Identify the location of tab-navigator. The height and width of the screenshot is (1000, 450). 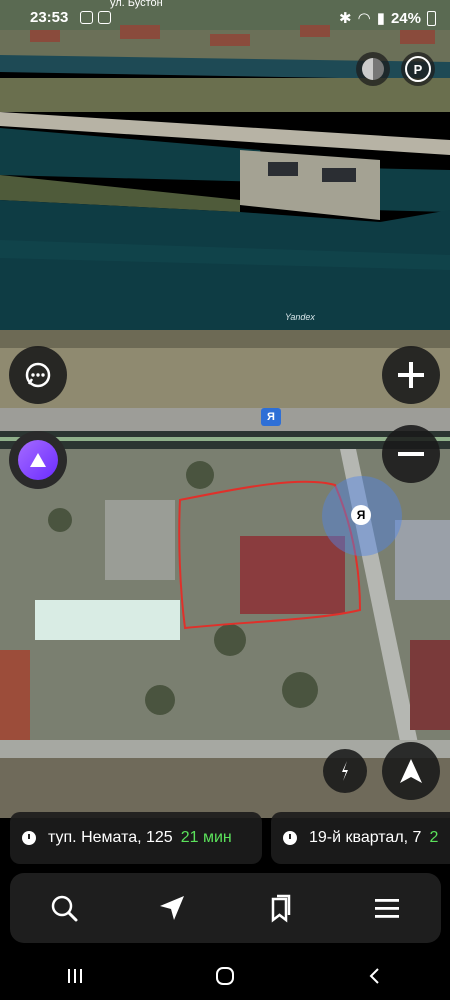
(172, 908).